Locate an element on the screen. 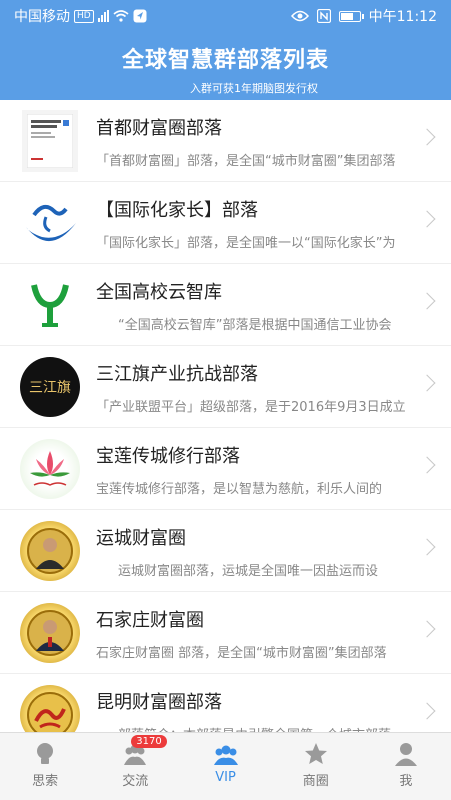 This screenshot has height=800, width=451. tribe-description: 「产业联盟平台」超级部落，是于2016年9月3日成立 is located at coordinates (251, 407).